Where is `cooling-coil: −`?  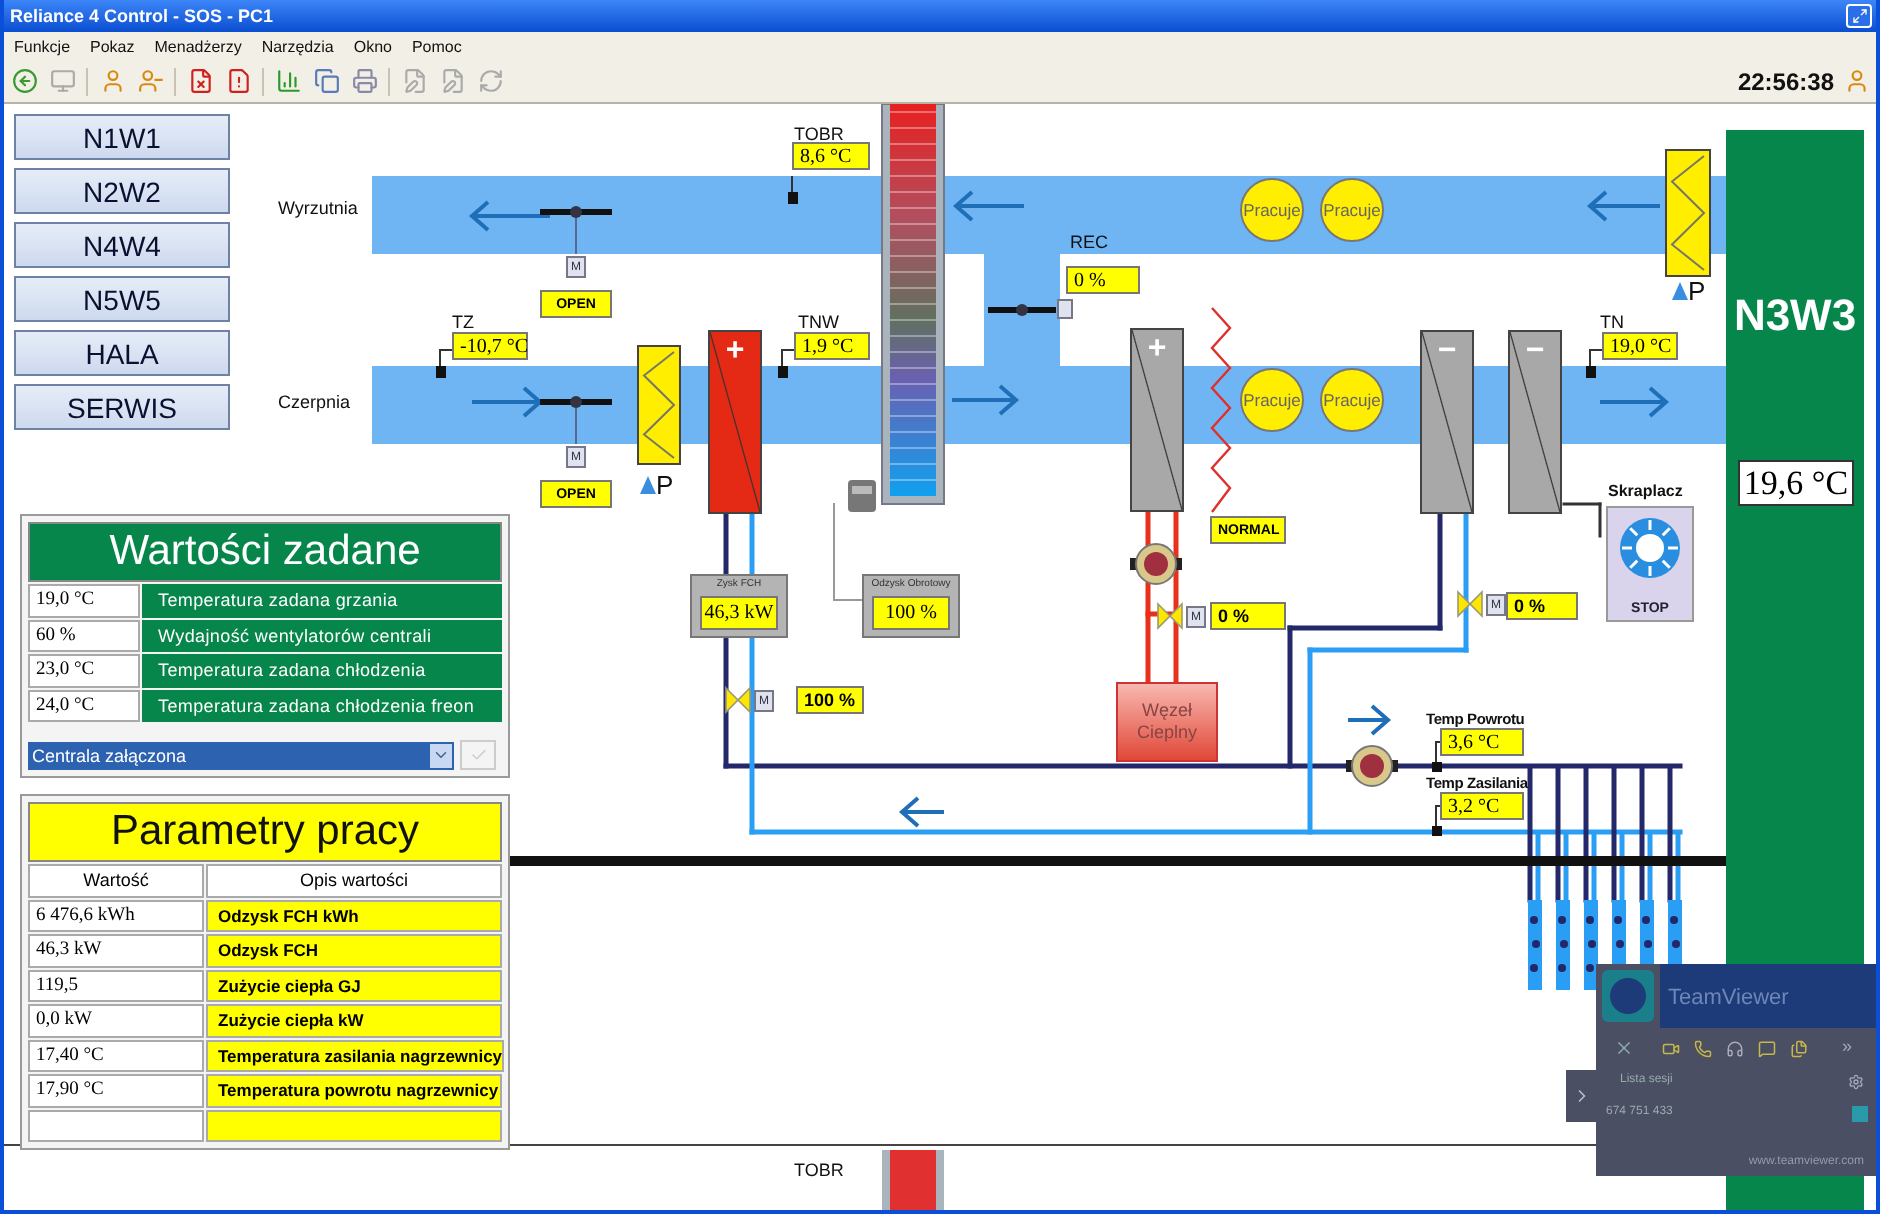 cooling-coil: − is located at coordinates (1447, 422).